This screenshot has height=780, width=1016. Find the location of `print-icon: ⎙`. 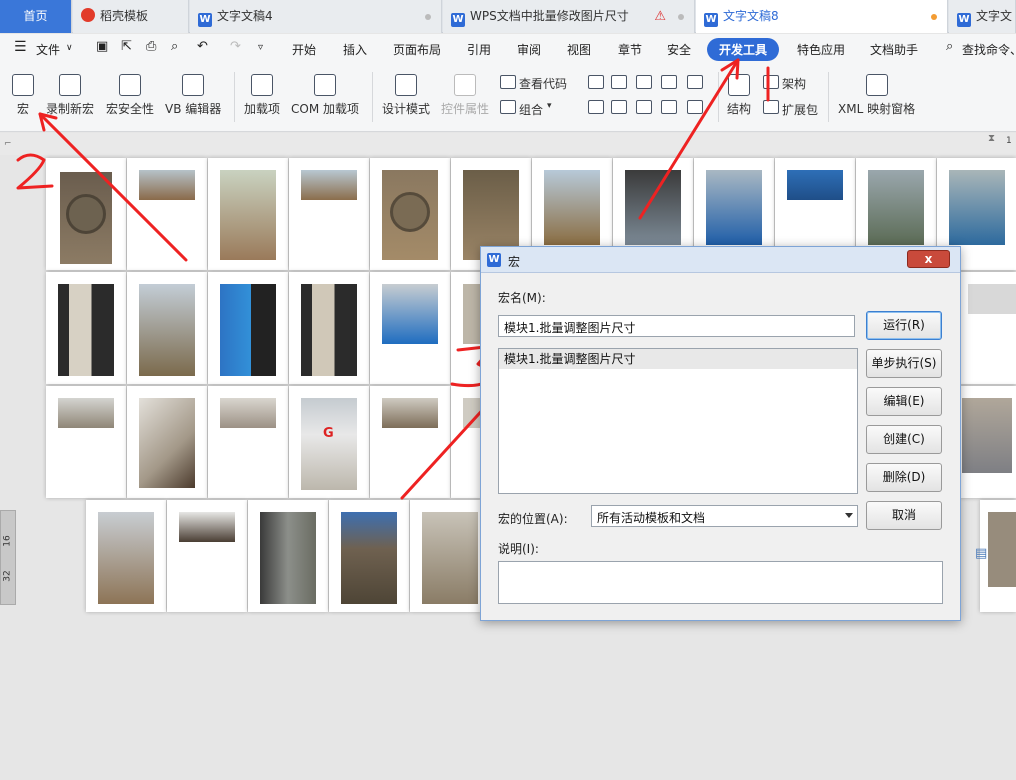

print-icon: ⎙ is located at coordinates (151, 46).